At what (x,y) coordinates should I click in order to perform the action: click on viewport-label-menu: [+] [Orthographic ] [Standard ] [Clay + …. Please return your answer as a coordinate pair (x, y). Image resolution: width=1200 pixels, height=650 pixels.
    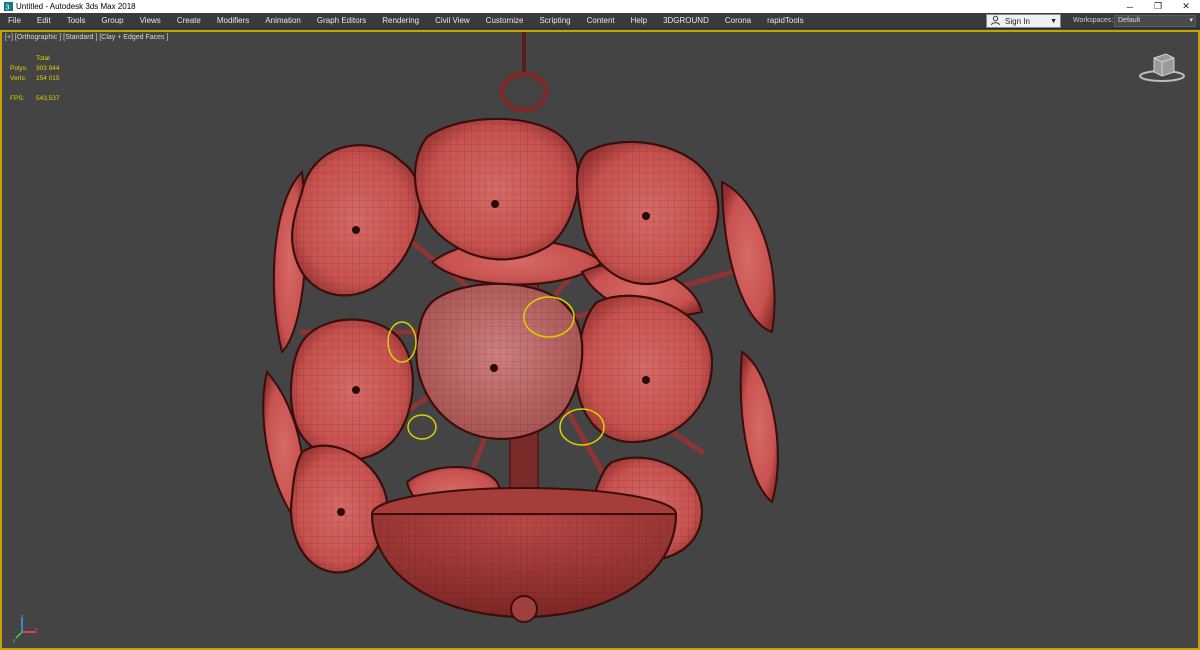
    Looking at the image, I should click on (86, 37).